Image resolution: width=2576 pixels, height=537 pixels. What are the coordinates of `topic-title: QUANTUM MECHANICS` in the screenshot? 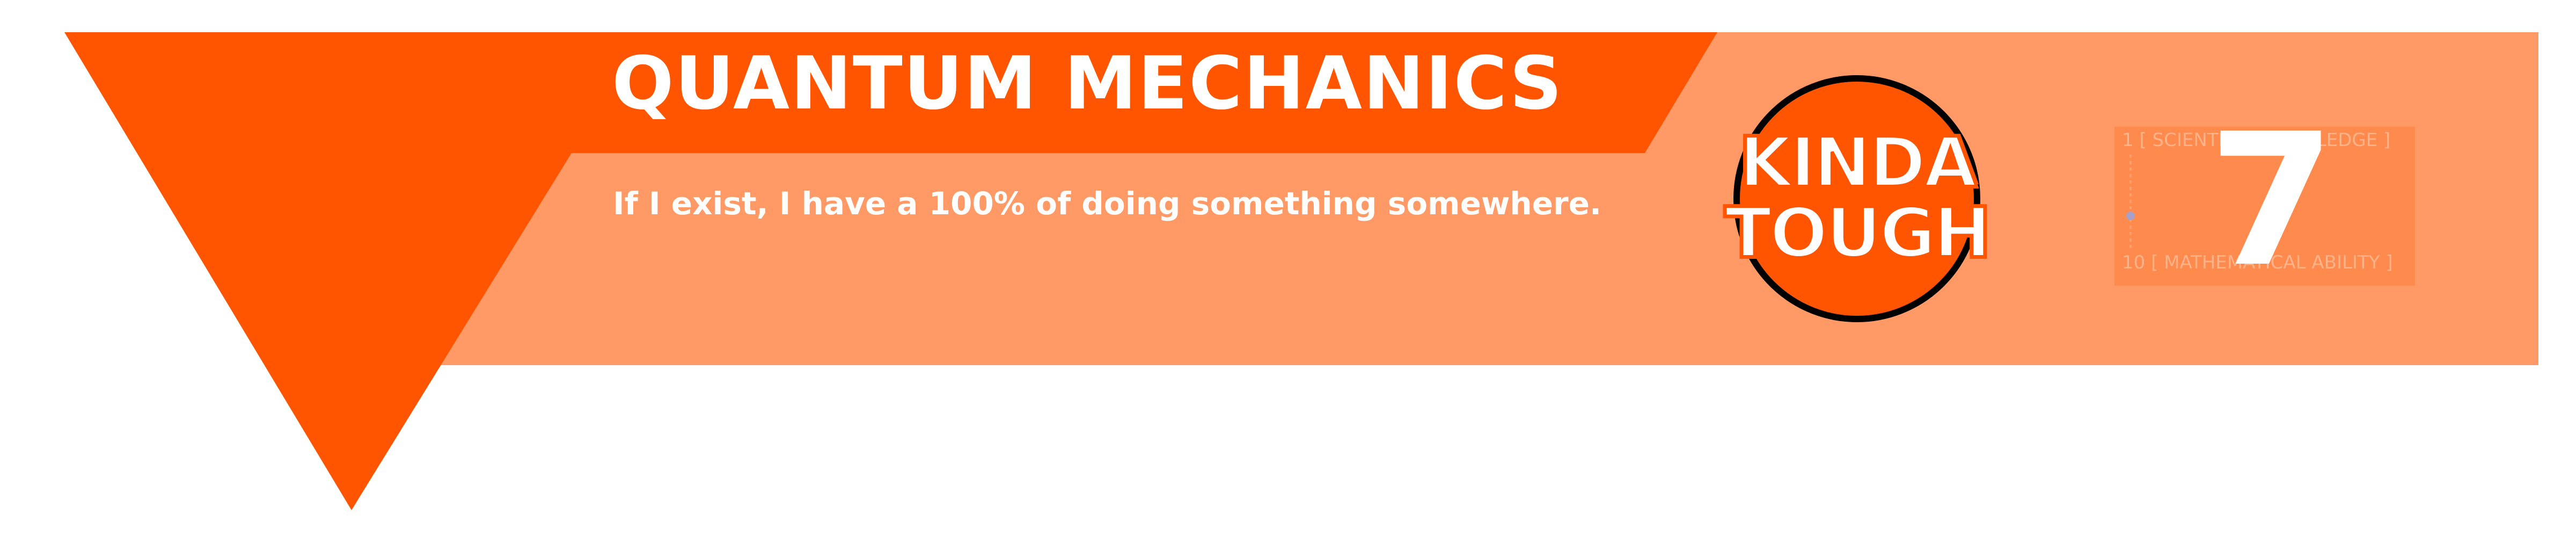 It's located at (1087, 84).